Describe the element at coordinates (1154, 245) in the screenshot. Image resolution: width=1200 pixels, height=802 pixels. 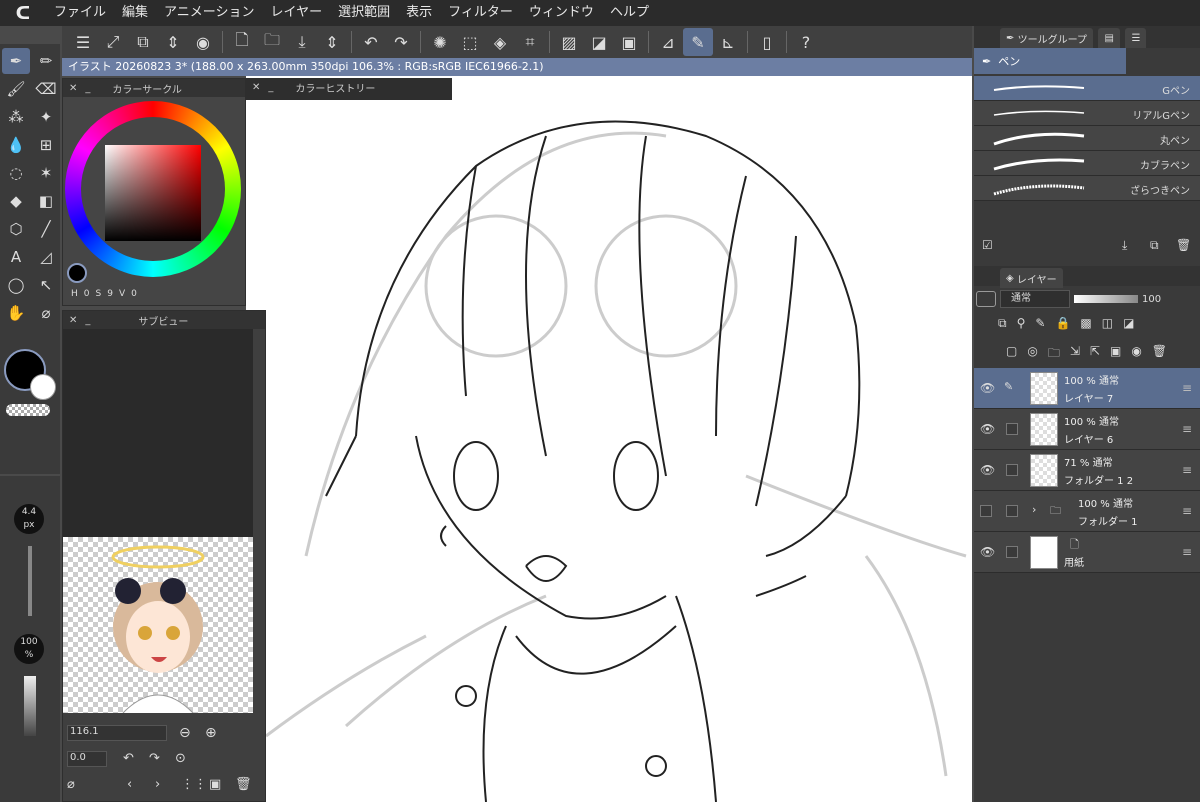
I see `brush-copy-icon: ⧉` at that location.